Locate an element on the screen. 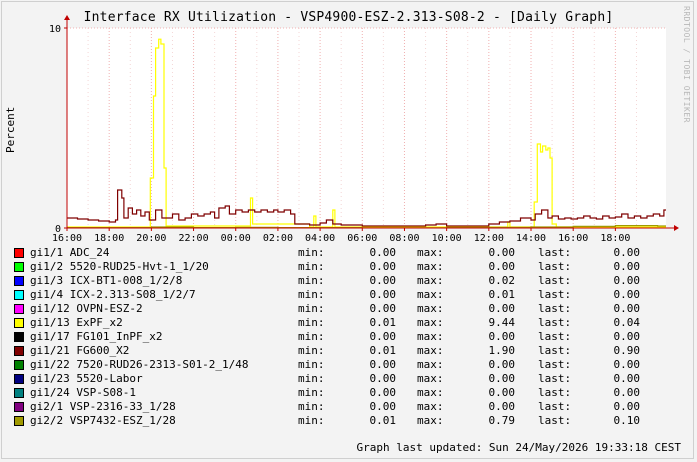 This screenshot has height=462, width=697. x-tick-label: 14:00 is located at coordinates (531, 238).